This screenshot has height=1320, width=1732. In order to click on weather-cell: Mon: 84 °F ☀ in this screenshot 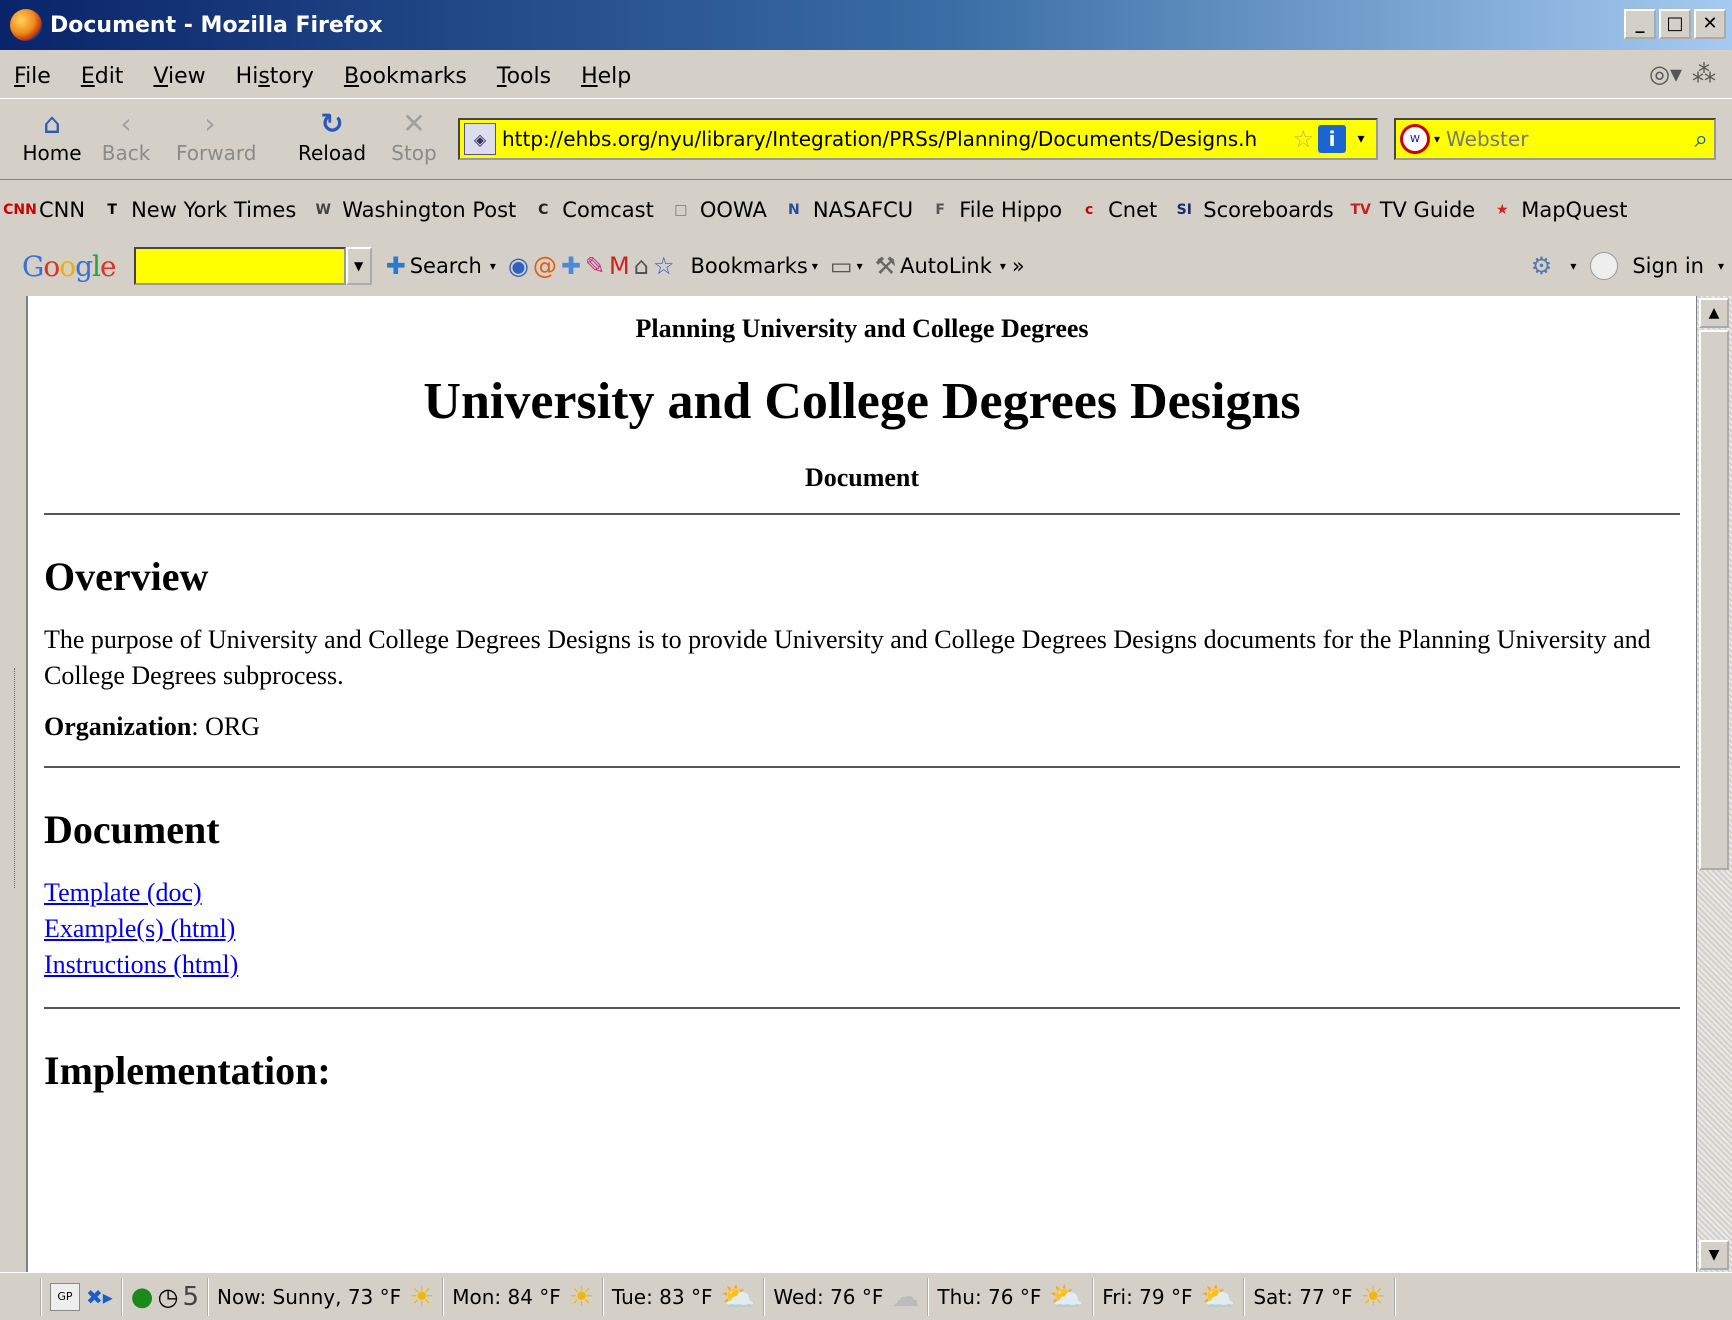, I will do `click(524, 1296)`.